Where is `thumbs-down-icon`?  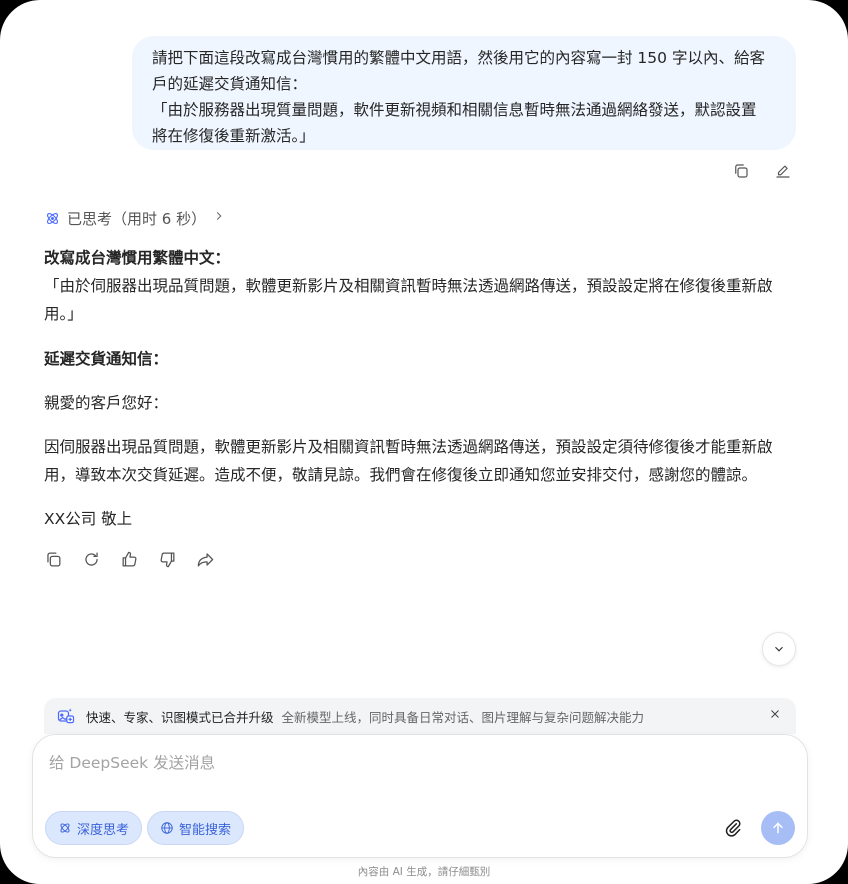
thumbs-down-icon is located at coordinates (167, 559).